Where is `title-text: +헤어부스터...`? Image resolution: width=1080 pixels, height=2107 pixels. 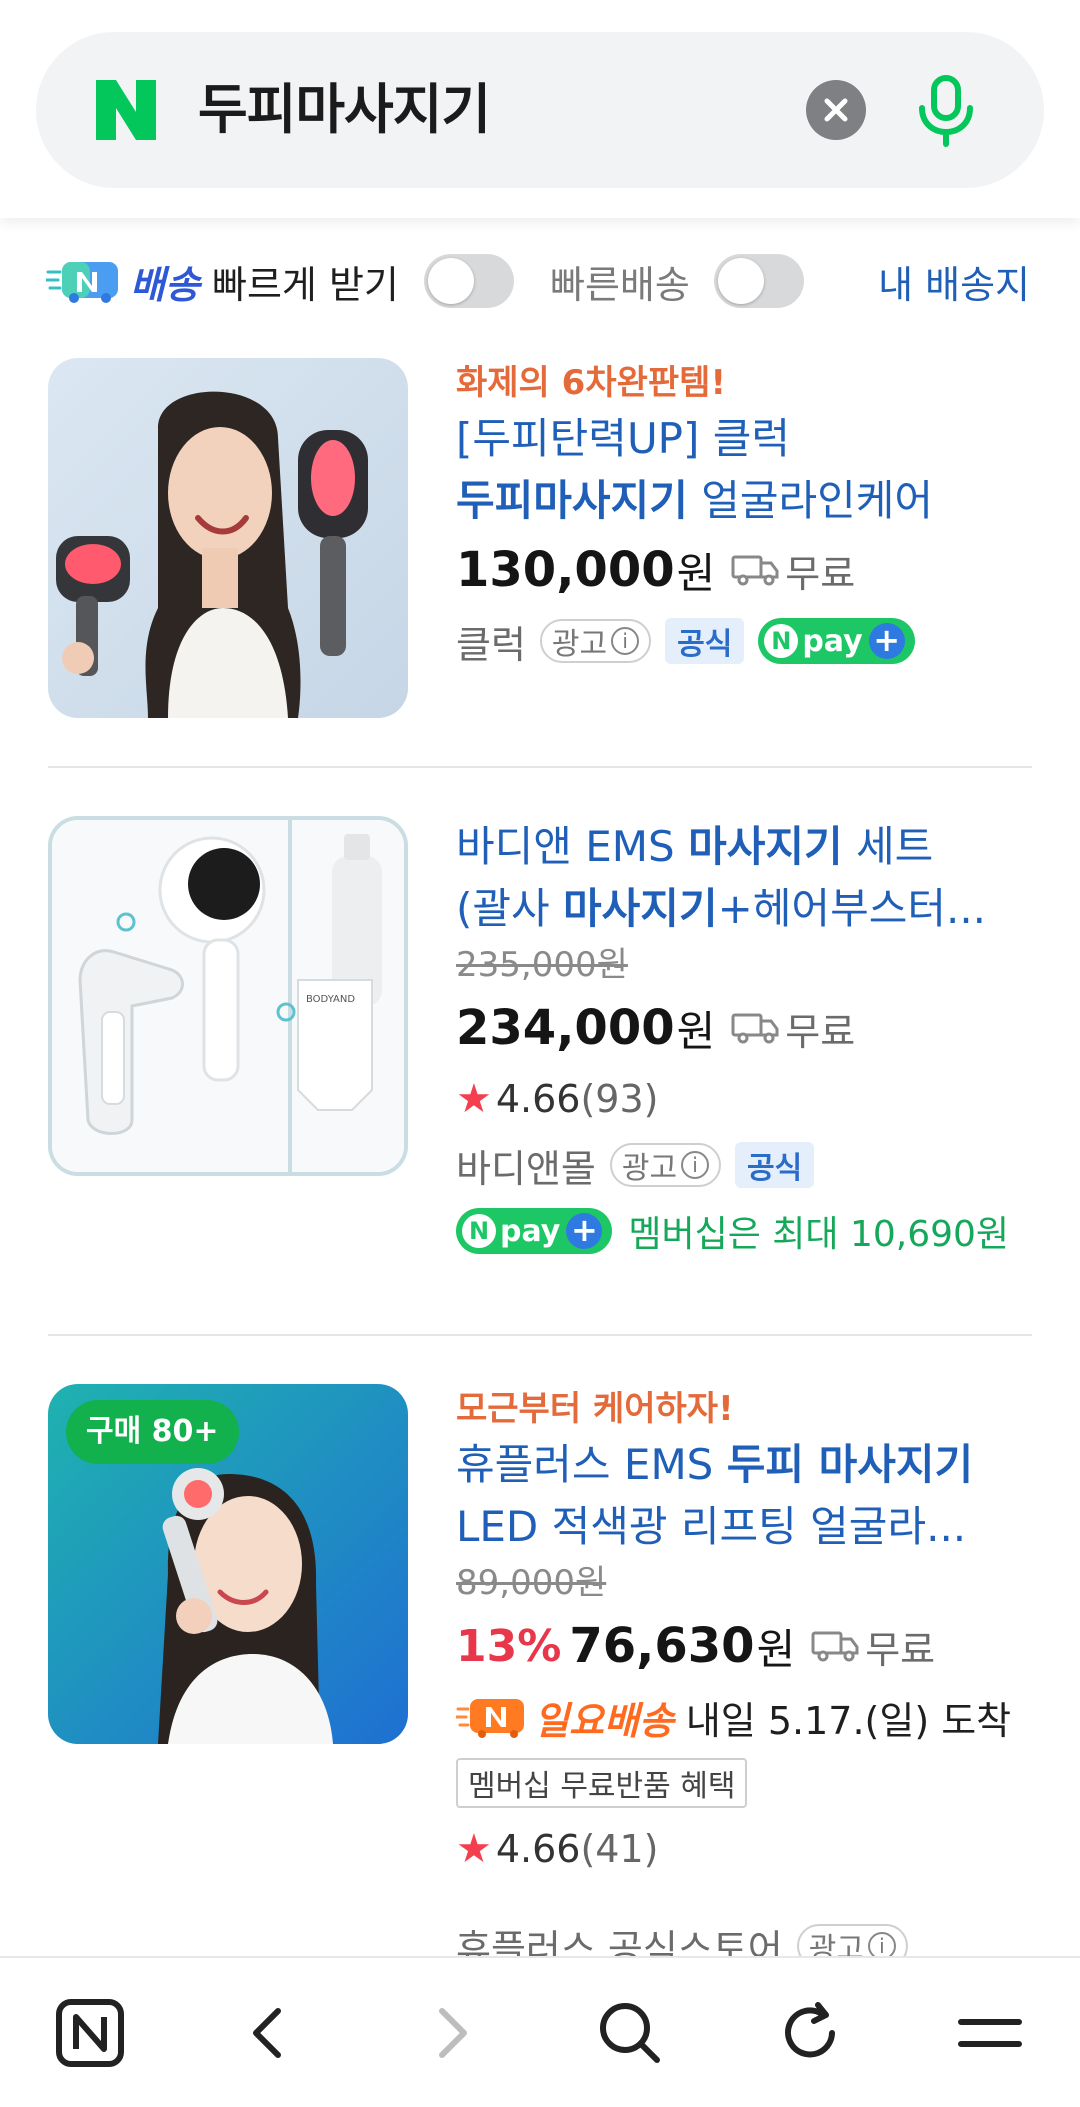 title-text: +헤어부스터... is located at coordinates (852, 908).